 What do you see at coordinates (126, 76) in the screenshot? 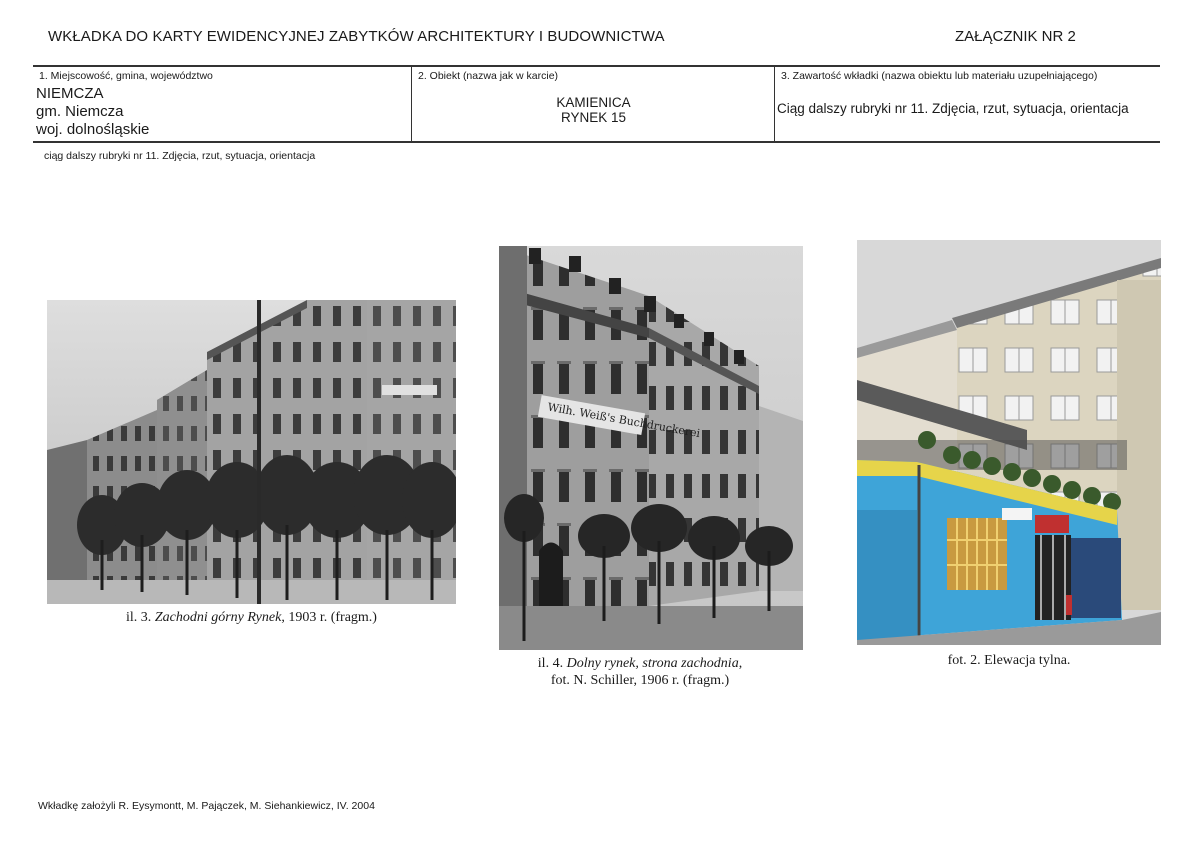
I see `location-label: 1. Miejscowość, gmina, województwo` at bounding box center [126, 76].